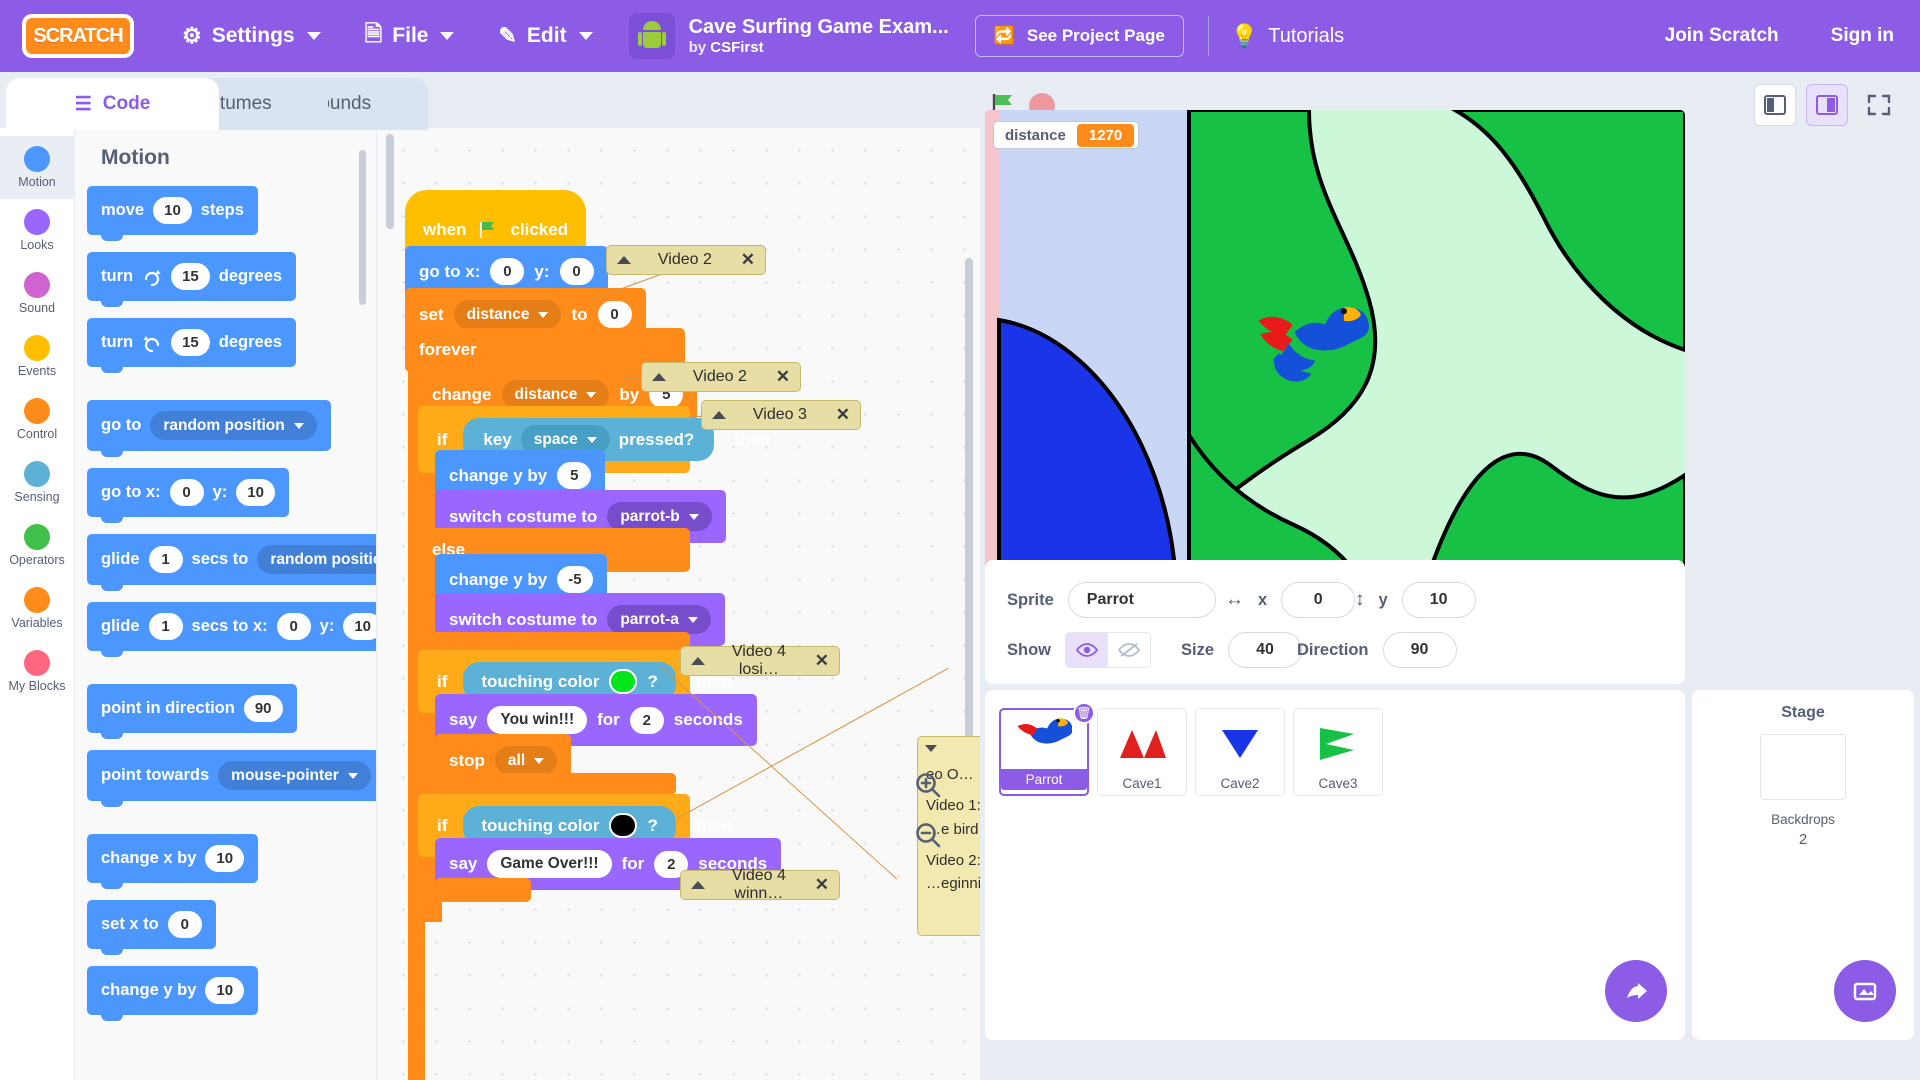 The height and width of the screenshot is (1080, 1920). Describe the element at coordinates (37, 608) in the screenshot. I see `category-variables: Variables` at that location.